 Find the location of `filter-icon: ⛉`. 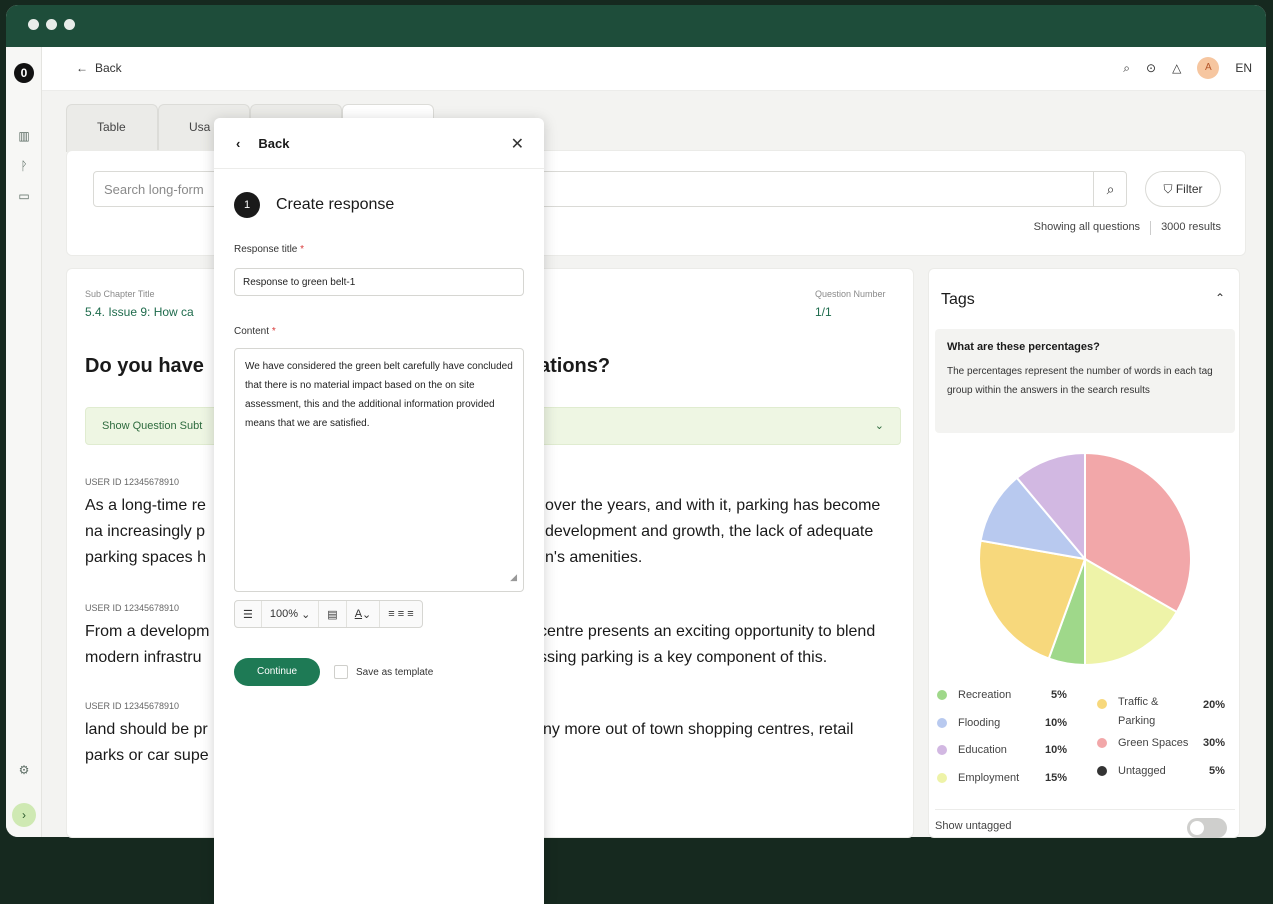

filter-icon: ⛉ is located at coordinates (1168, 189).